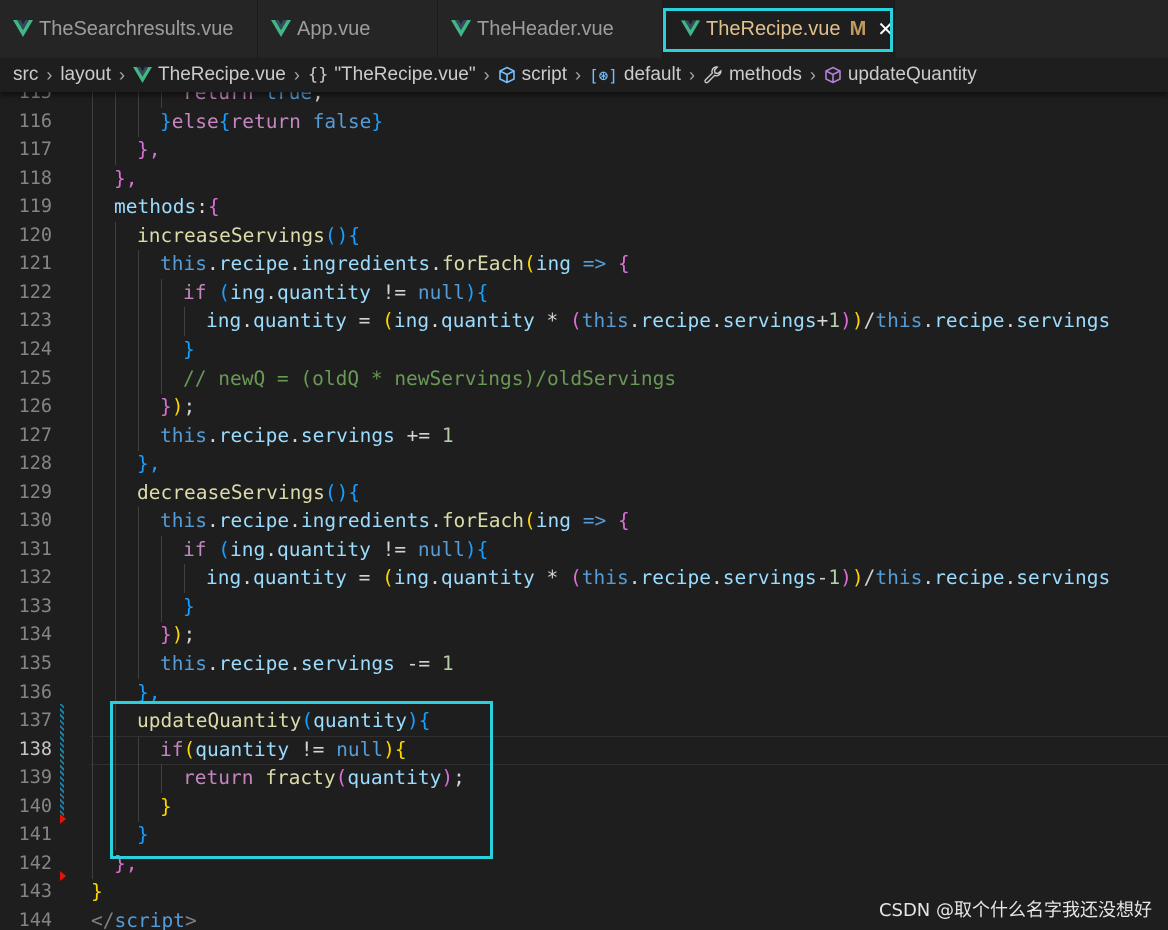  I want to click on close-icon: ✕, so click(885, 29).